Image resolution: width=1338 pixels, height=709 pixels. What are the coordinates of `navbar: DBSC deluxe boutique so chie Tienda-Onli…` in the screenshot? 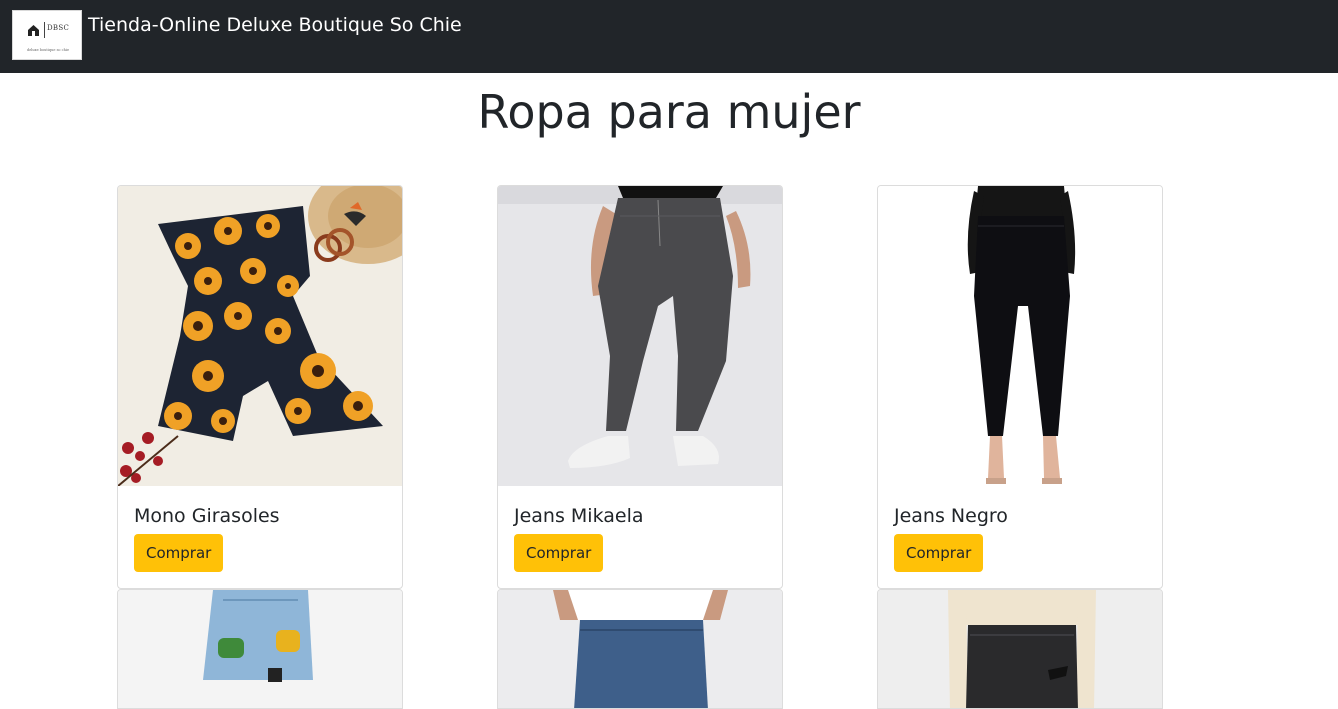 It's located at (669, 36).